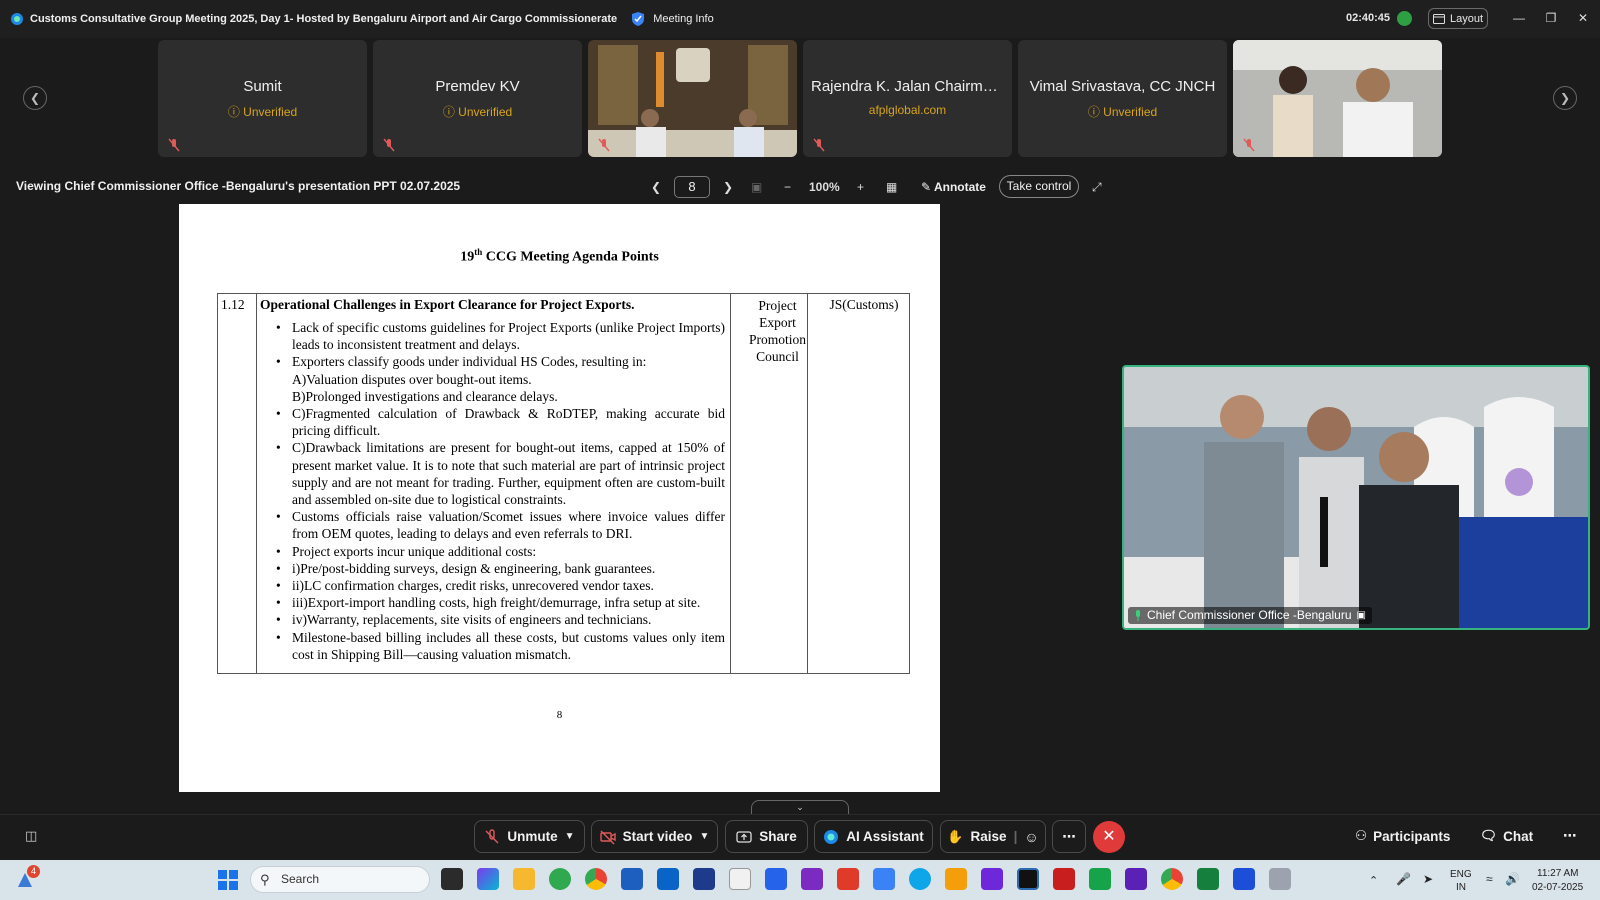 Image resolution: width=1600 pixels, height=900 pixels. I want to click on edge-icon, so click(560, 879).